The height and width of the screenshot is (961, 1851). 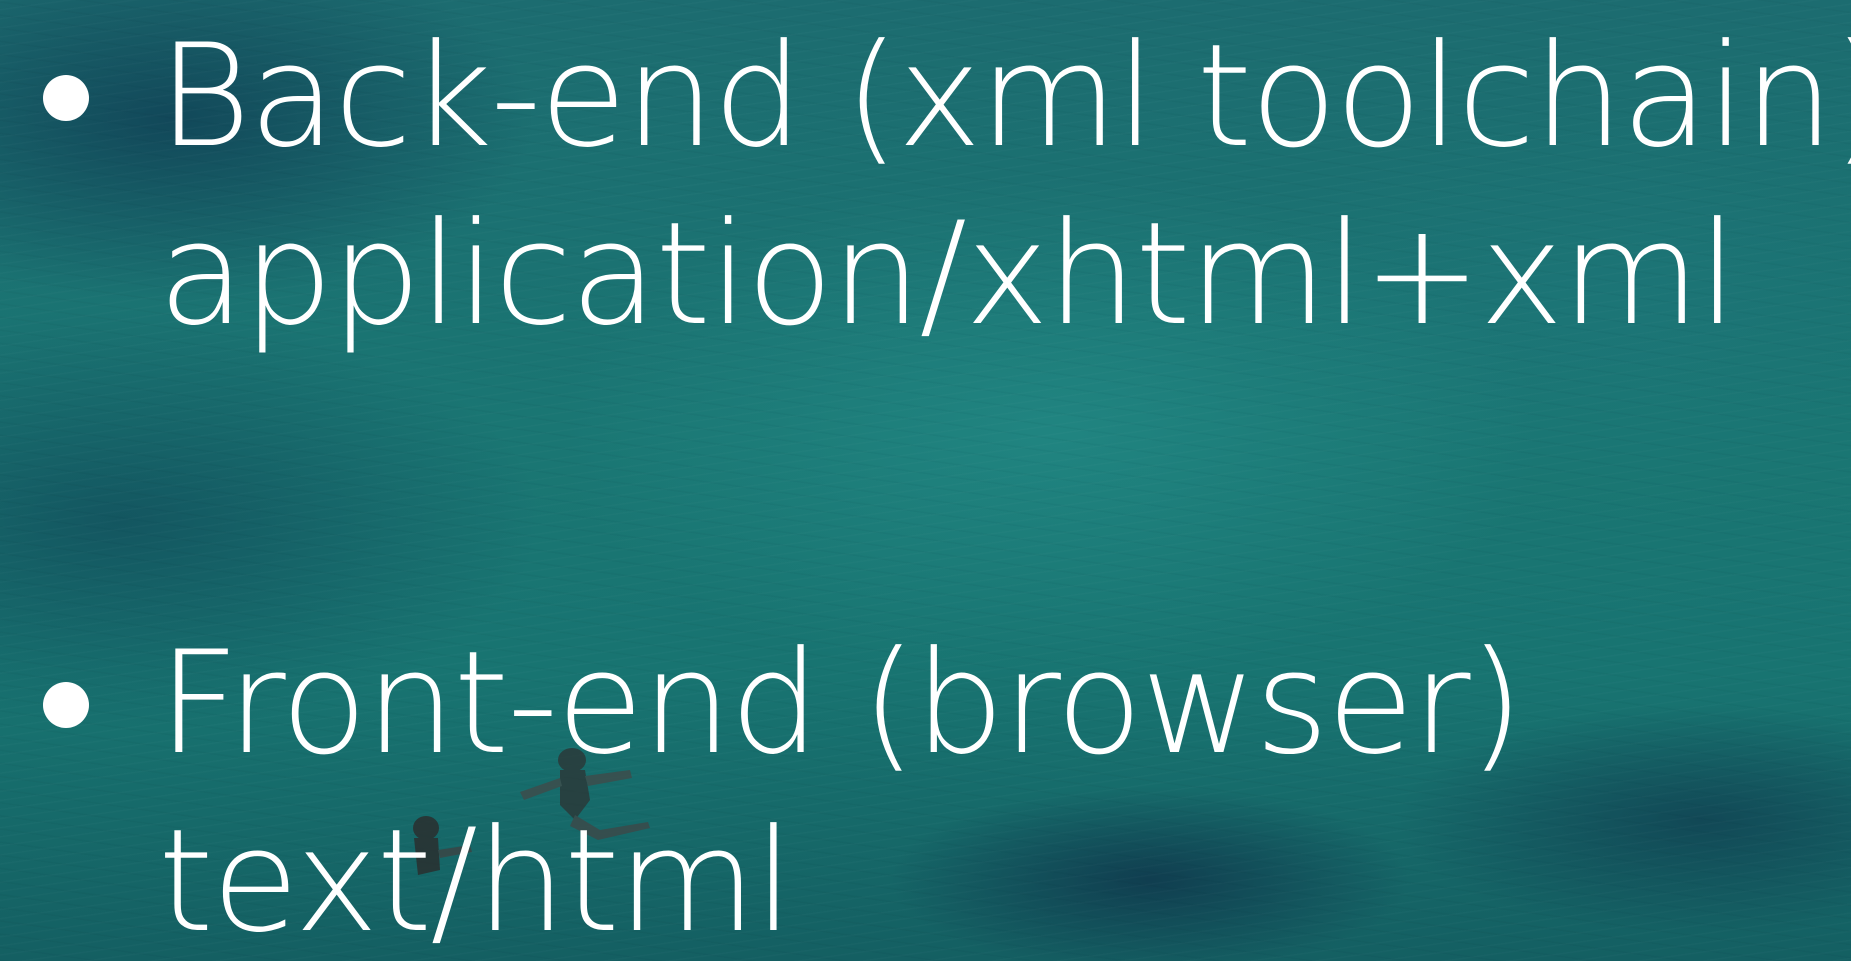 What do you see at coordinates (947, 274) in the screenshot?
I see `bullet-detail: application/xhtml+xml` at bounding box center [947, 274].